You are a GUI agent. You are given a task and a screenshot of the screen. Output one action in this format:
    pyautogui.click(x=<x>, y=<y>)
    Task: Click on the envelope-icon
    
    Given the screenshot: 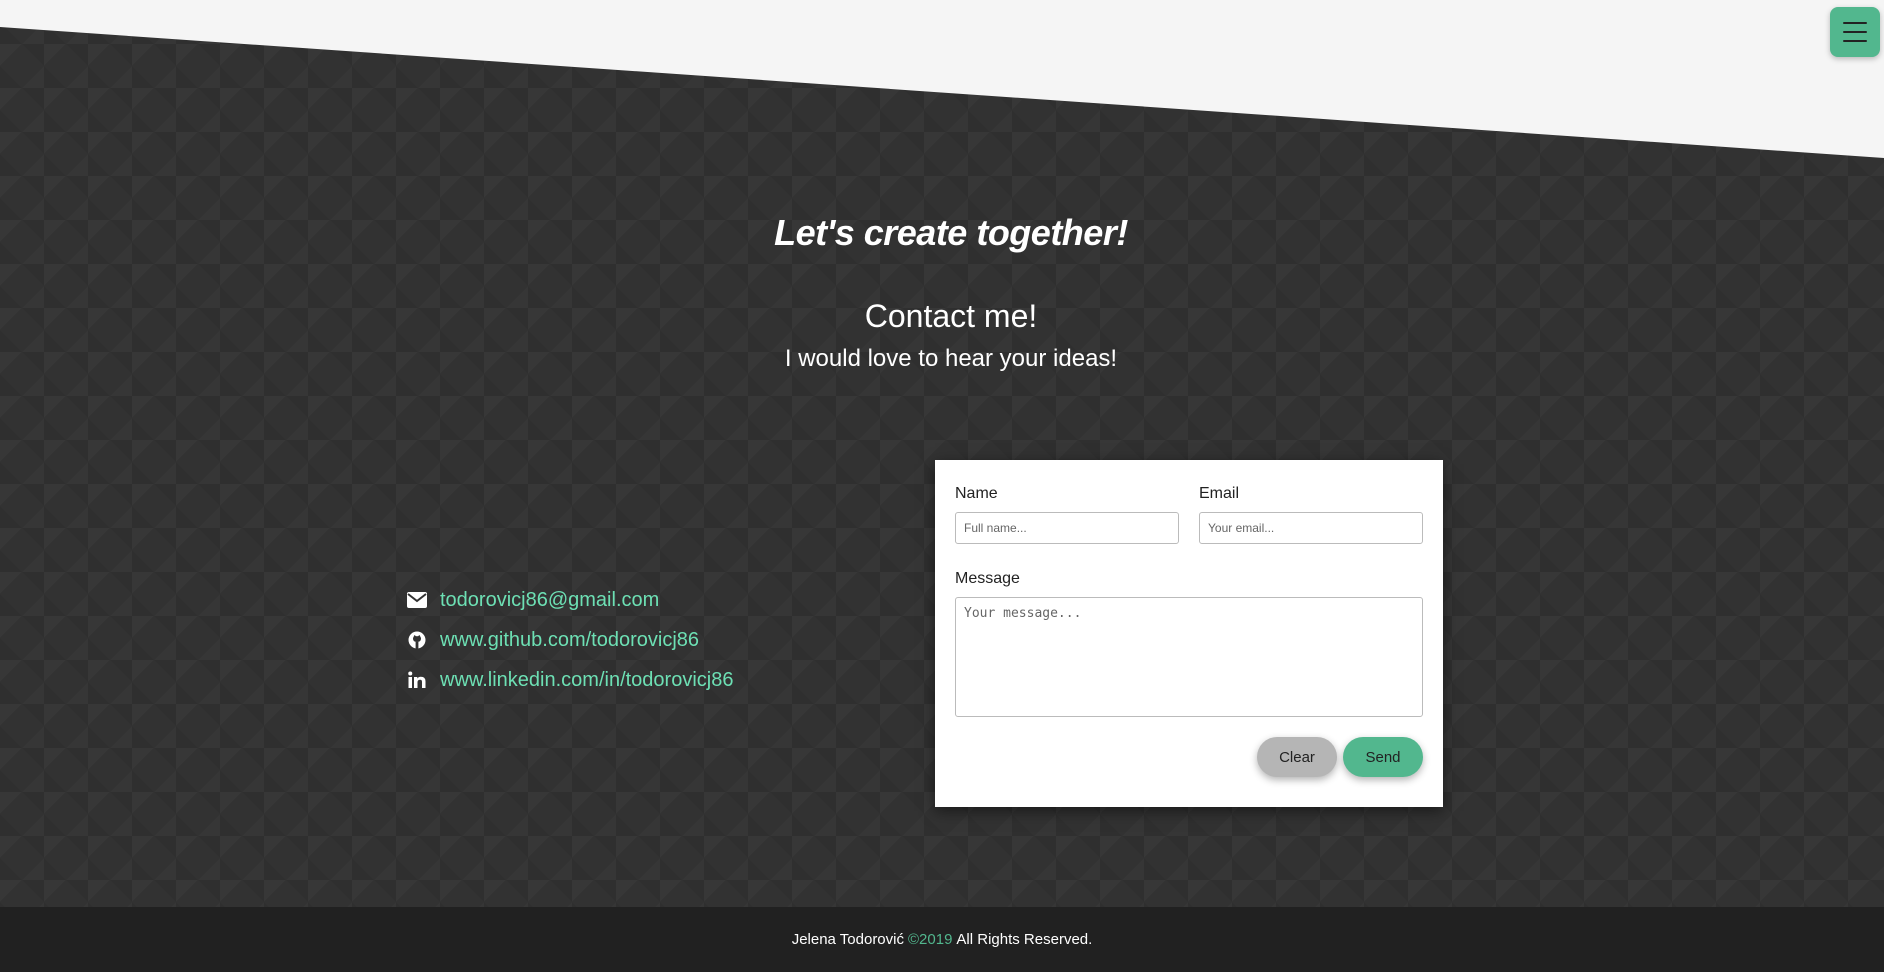 What is the action you would take?
    pyautogui.click(x=417, y=600)
    